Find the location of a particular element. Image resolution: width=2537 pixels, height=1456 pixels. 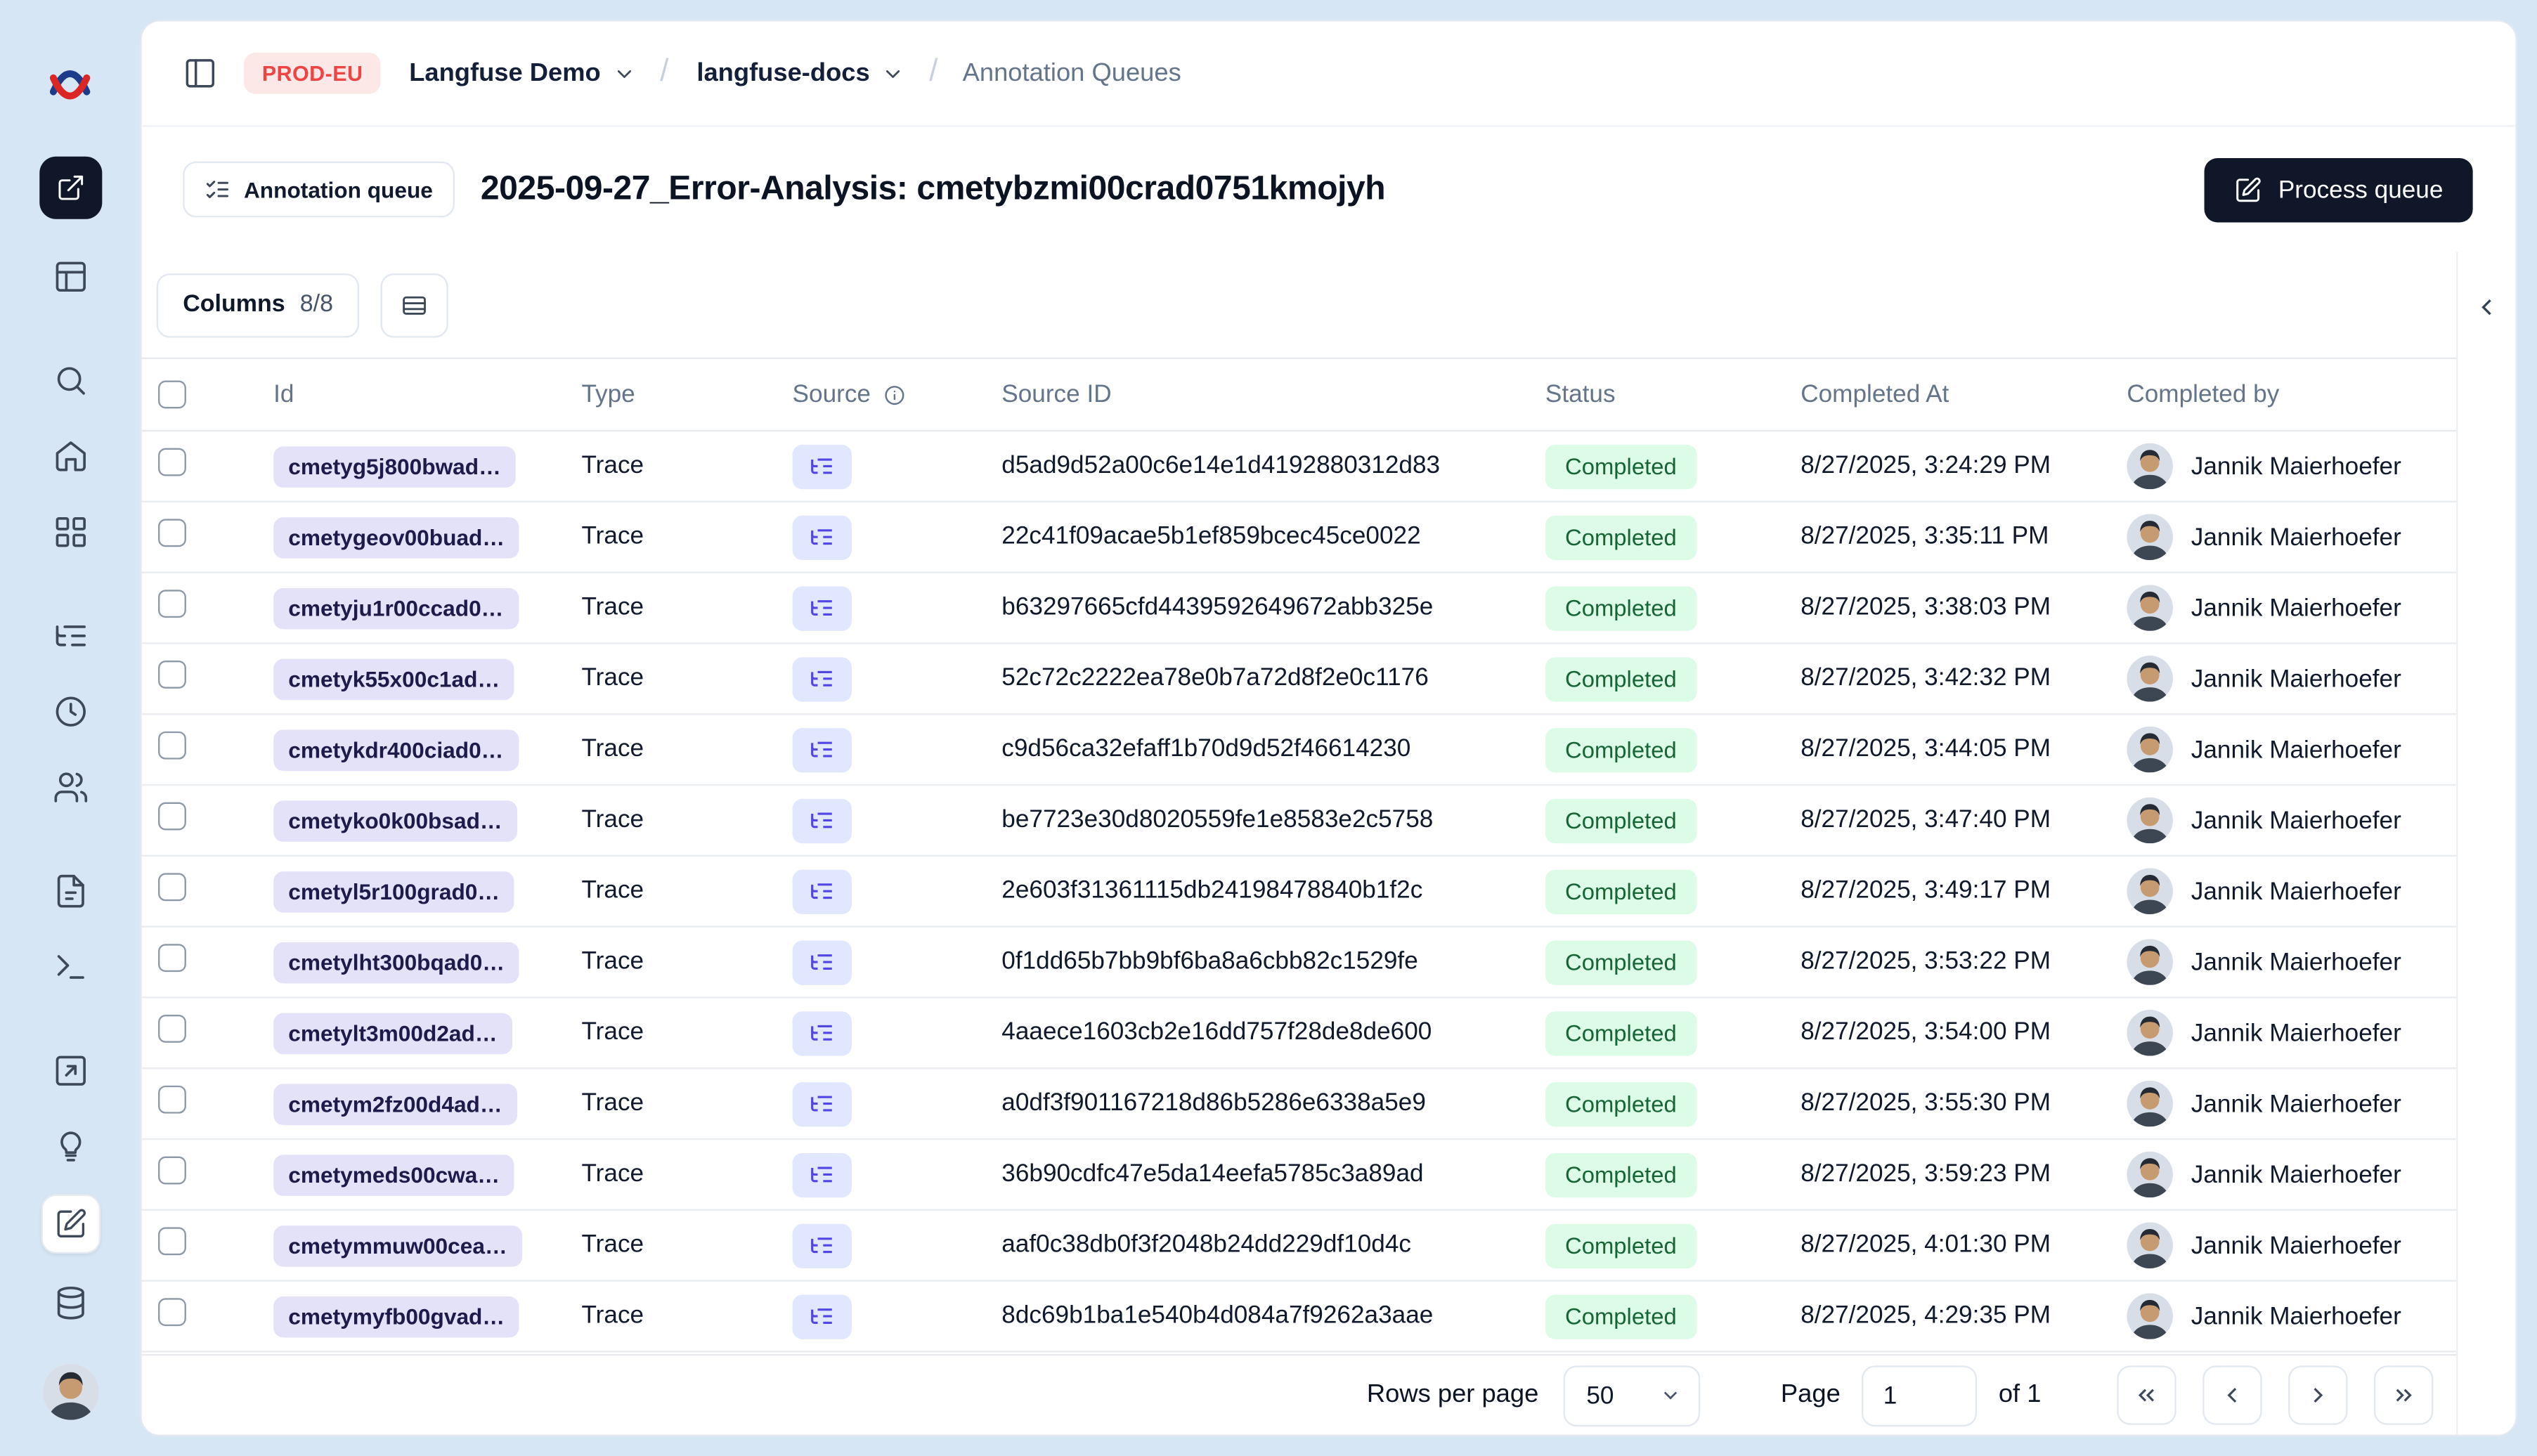

sidebar-item-annotation-active is located at coordinates (70, 1224).